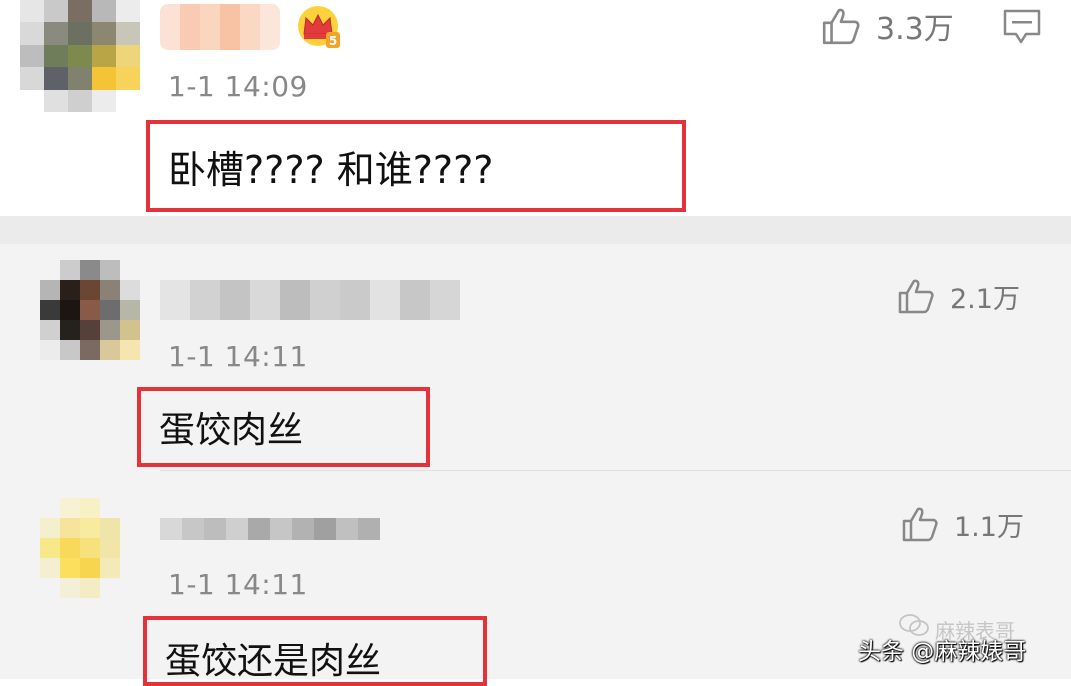 This screenshot has width=1071, height=686. I want to click on like-button: 1.1万, so click(962, 524).